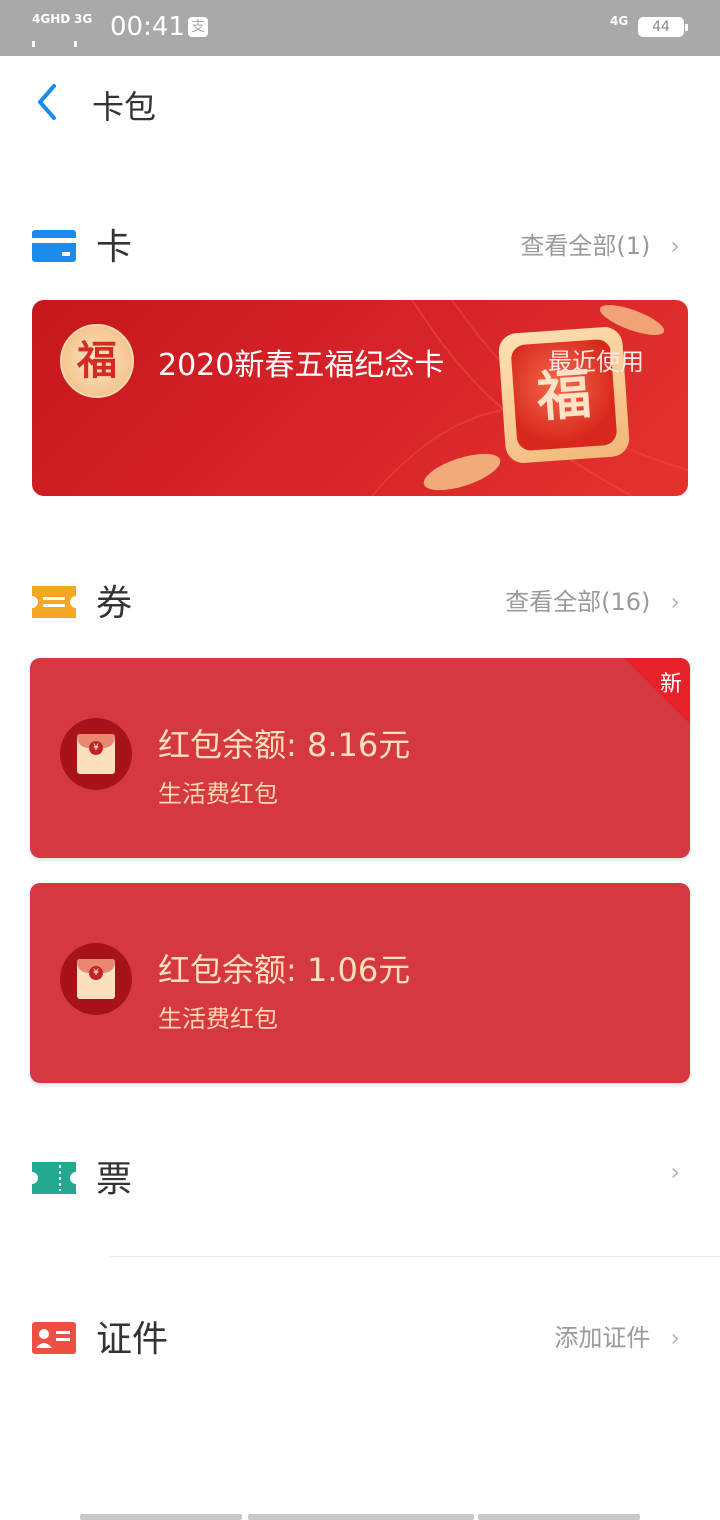 This screenshot has width=720, height=1520. What do you see at coordinates (602, 1338) in the screenshot?
I see `add-id-label: 添加证件` at bounding box center [602, 1338].